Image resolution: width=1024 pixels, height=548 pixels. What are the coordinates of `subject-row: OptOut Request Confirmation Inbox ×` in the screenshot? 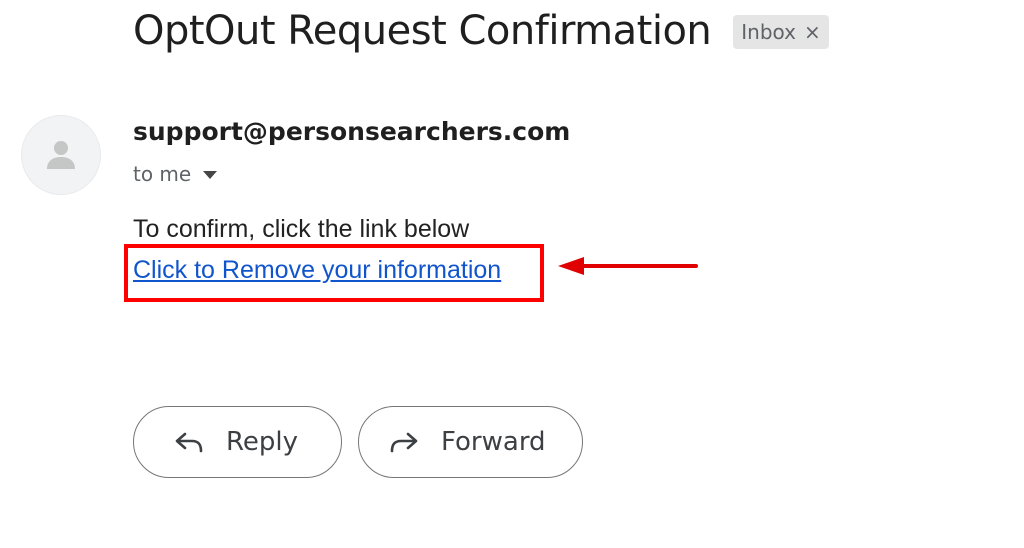 It's located at (481, 31).